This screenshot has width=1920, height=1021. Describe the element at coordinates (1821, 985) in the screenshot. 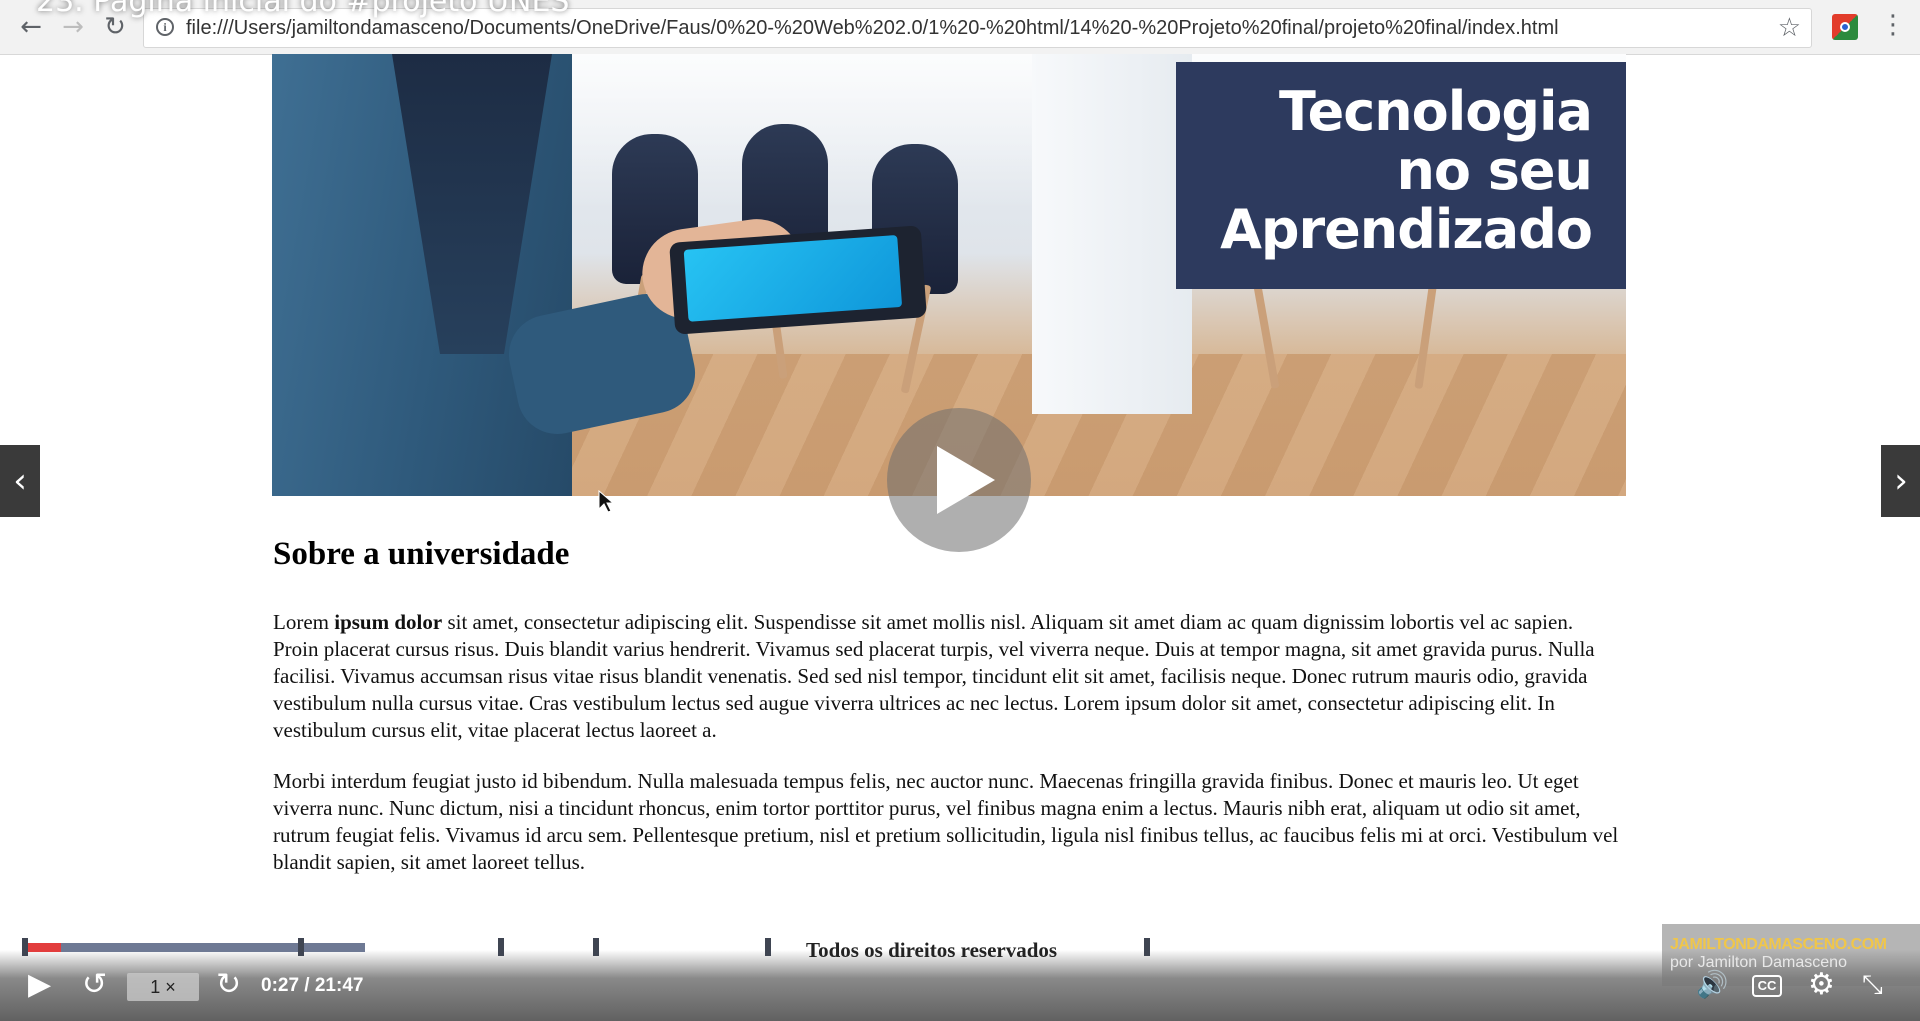

I see `settings-icon: ⚙` at that location.